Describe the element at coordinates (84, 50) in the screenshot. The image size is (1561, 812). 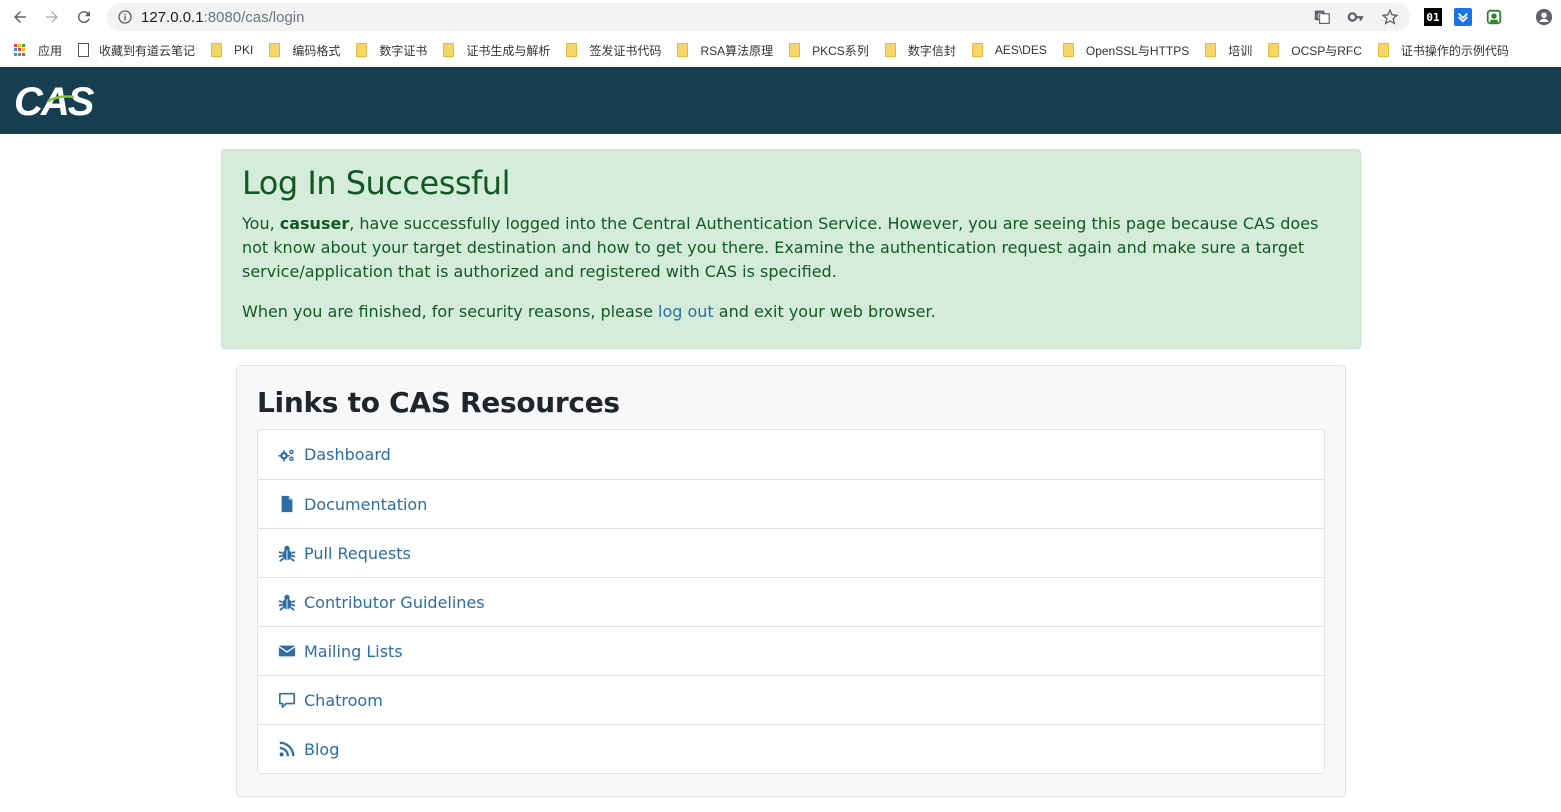
I see `page-icon` at that location.